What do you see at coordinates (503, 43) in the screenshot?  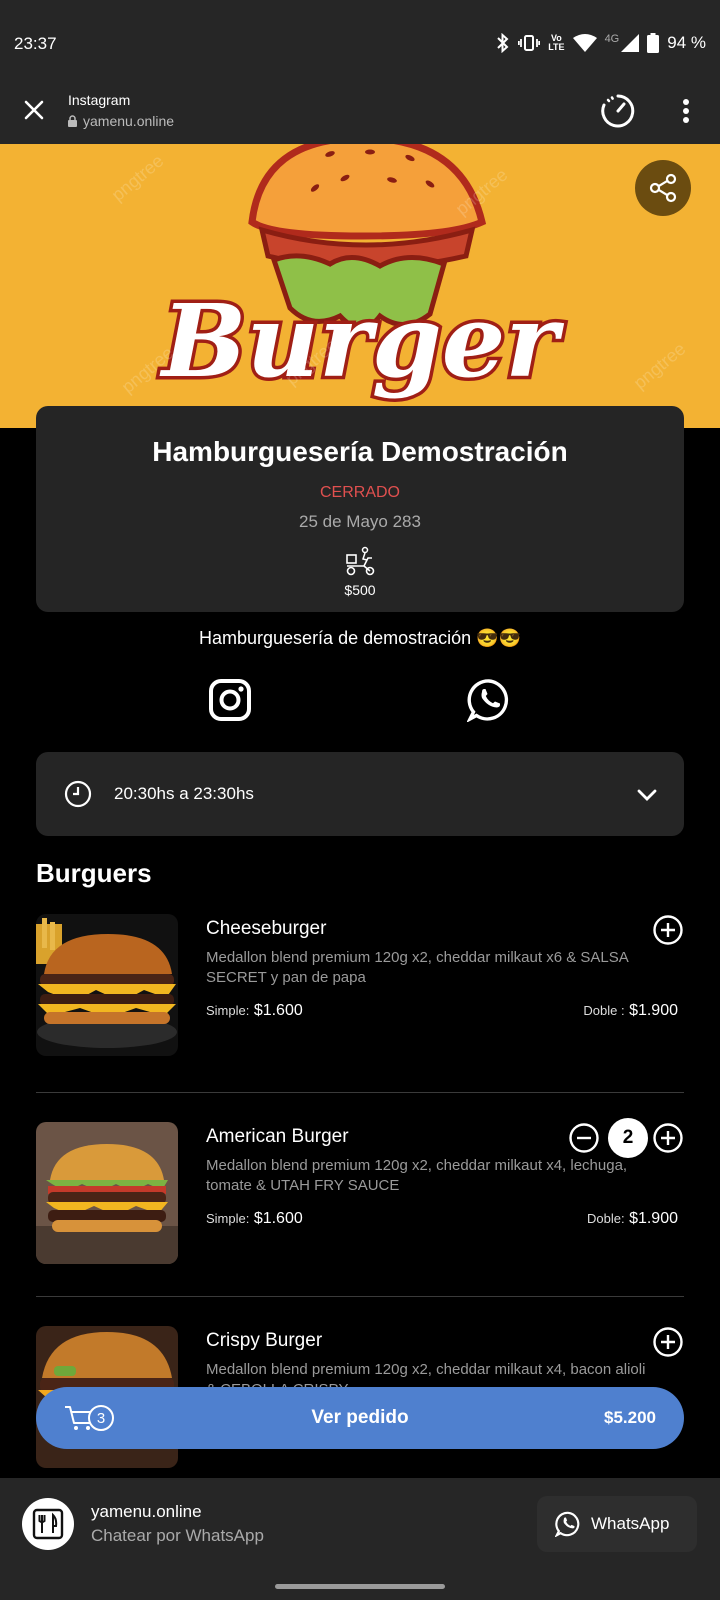 I see `bluetooth-icon` at bounding box center [503, 43].